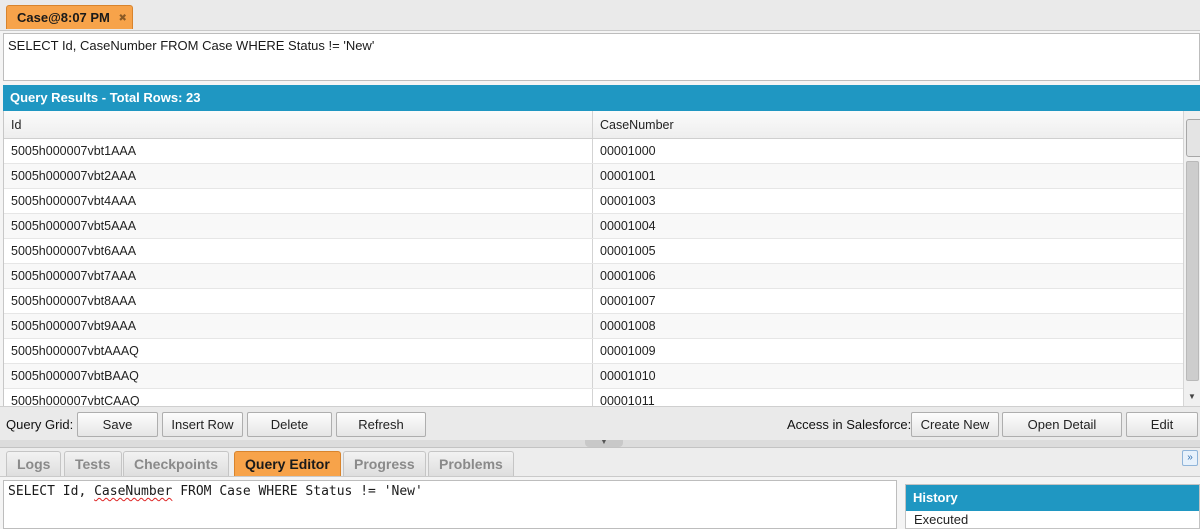 The width and height of the screenshot is (1200, 529). Describe the element at coordinates (384, 463) in the screenshot. I see `tab-progress: Progress` at that location.